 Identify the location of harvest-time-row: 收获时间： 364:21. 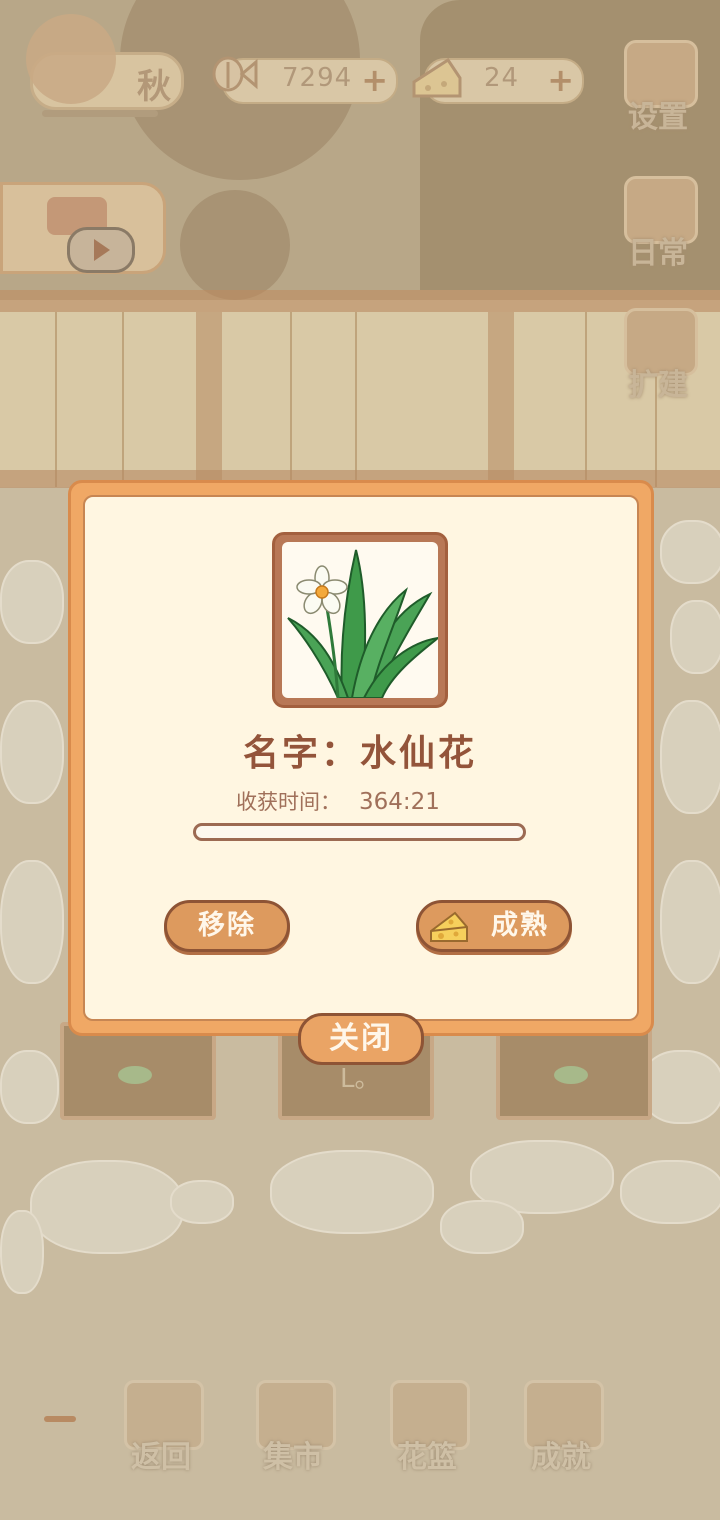
(338, 801).